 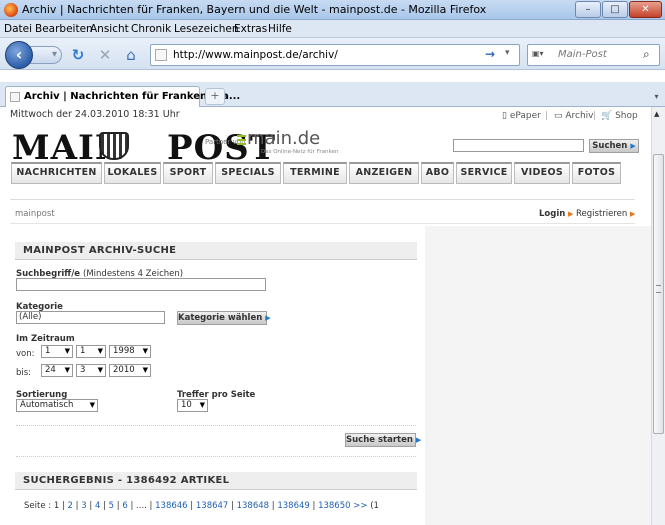 I want to click on cart-icon: 🛒, so click(x=607, y=116).